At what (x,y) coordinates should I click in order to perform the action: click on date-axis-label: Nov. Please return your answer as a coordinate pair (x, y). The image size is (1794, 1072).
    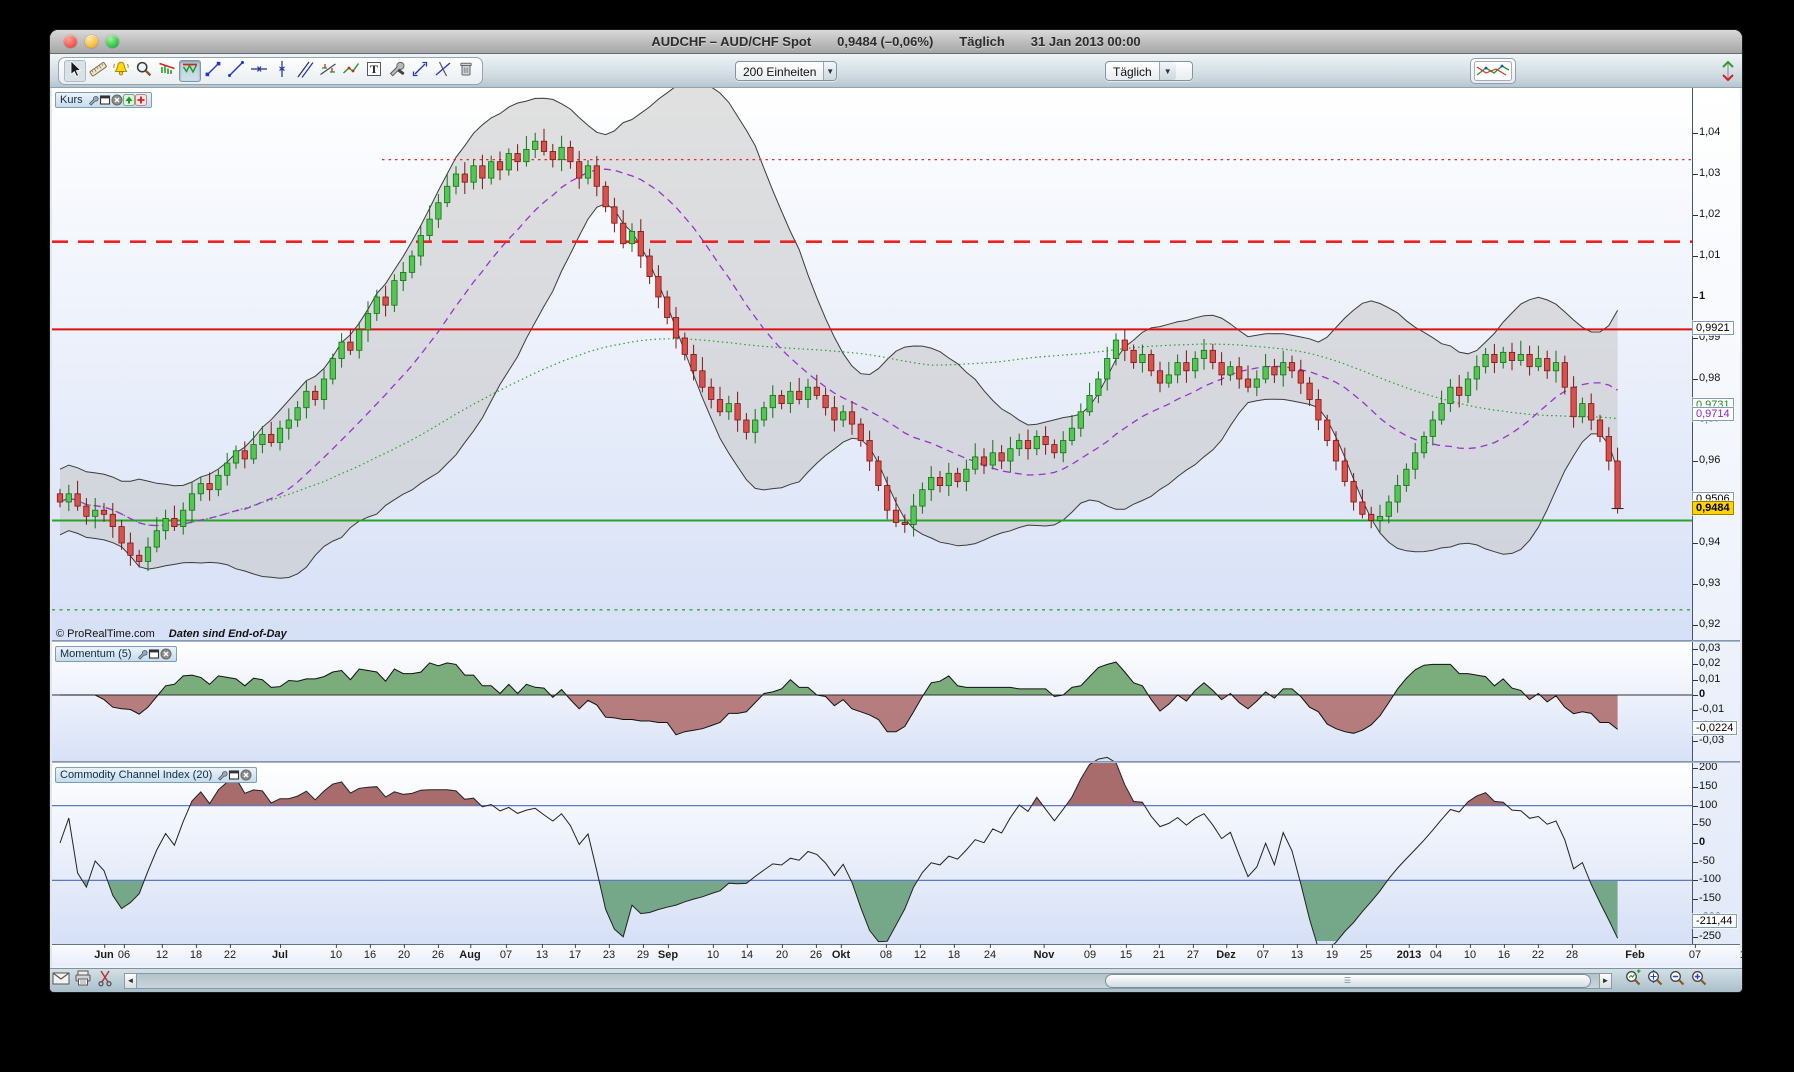
    Looking at the image, I should click on (1044, 952).